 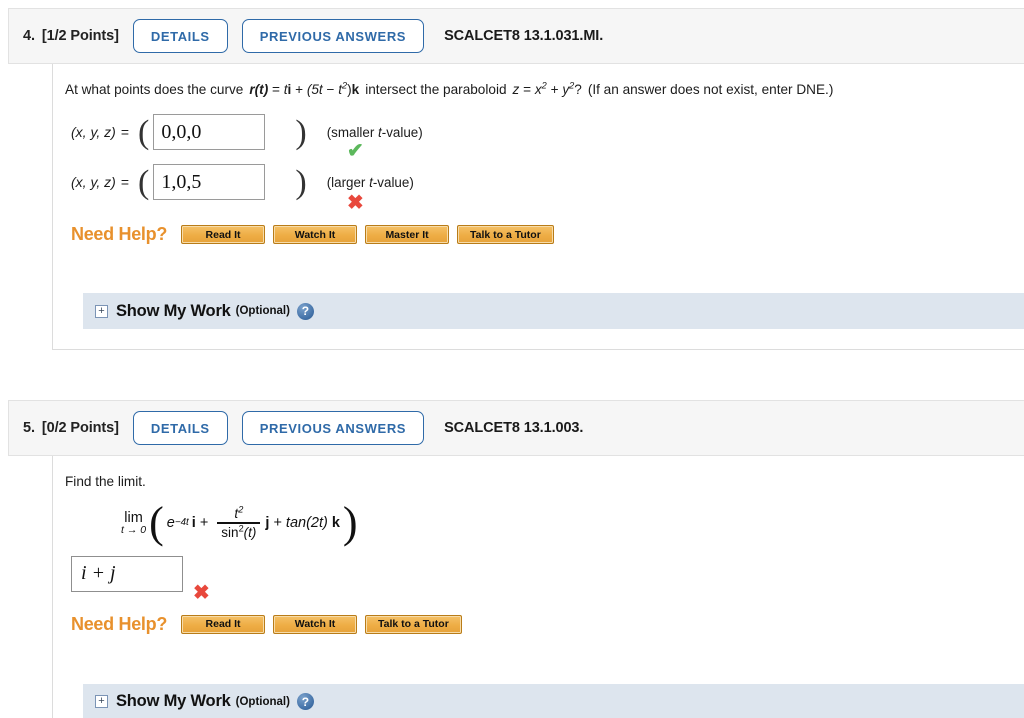 I want to click on fraction-denominator: sin2(t), so click(x=238, y=532).